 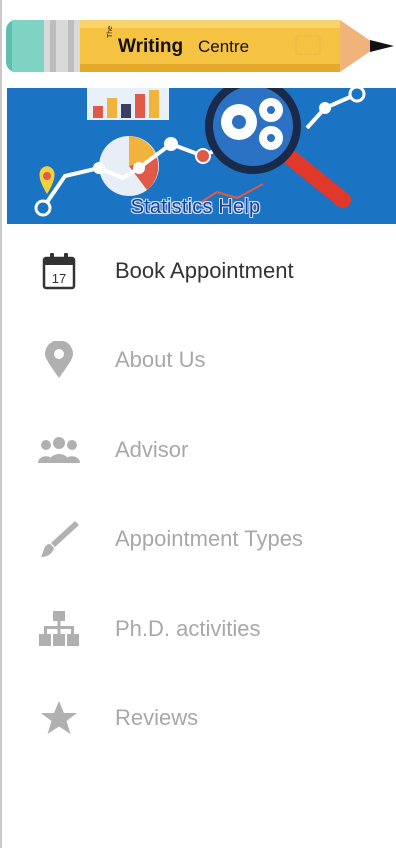 I want to click on menu-item-about-us: About Us, so click(x=201, y=361).